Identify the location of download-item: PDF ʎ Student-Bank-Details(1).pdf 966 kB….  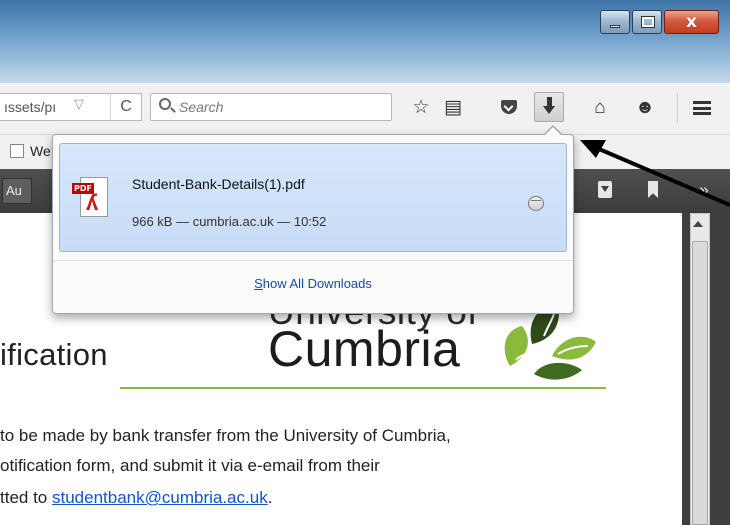
(313, 197).